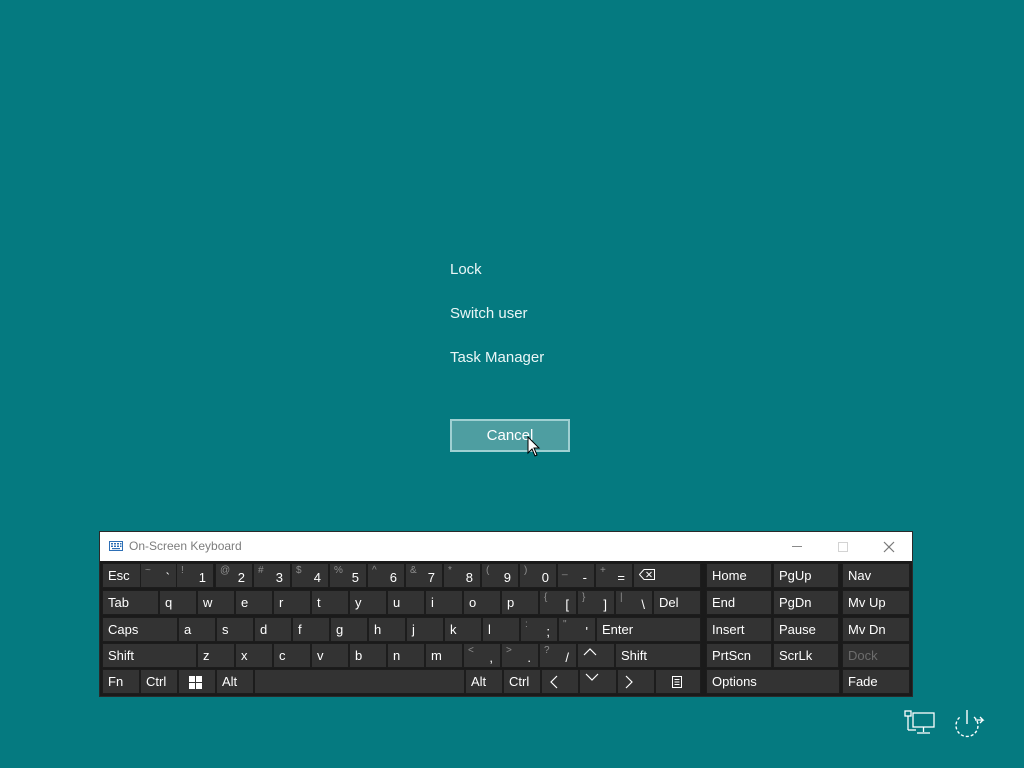  I want to click on key-x: x, so click(254, 655).